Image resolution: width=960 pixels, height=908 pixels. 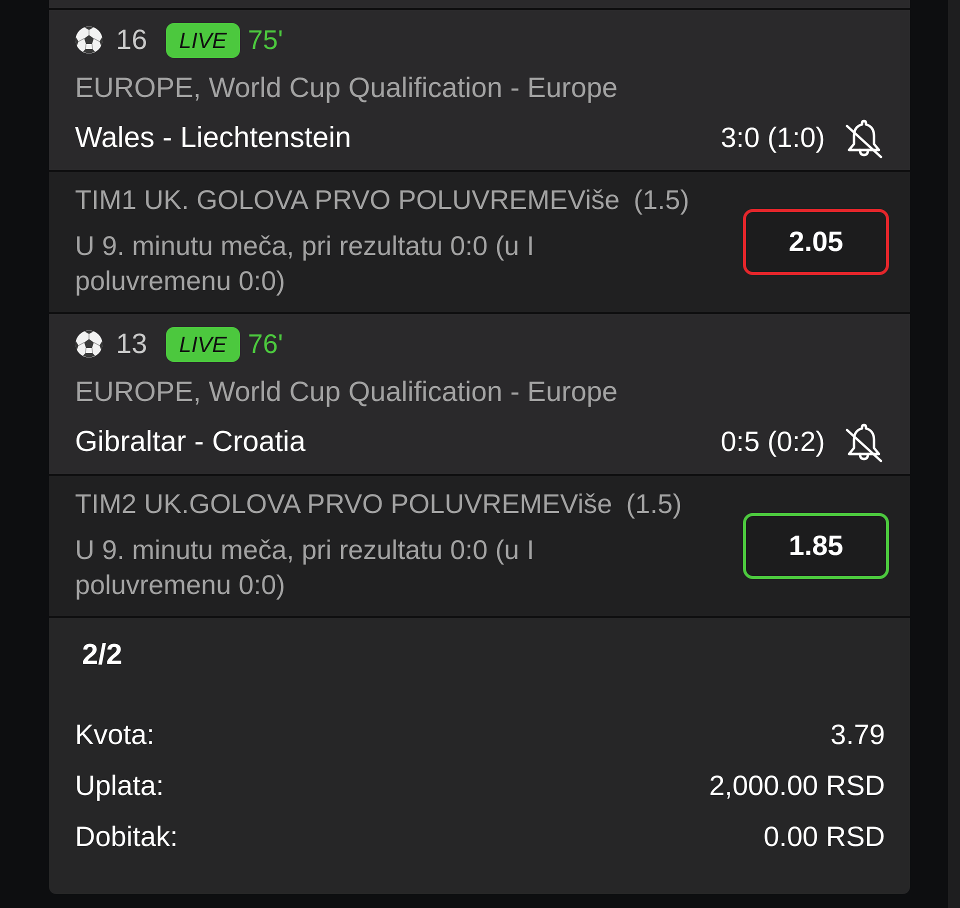 I want to click on match-minute: 76', so click(x=266, y=344).